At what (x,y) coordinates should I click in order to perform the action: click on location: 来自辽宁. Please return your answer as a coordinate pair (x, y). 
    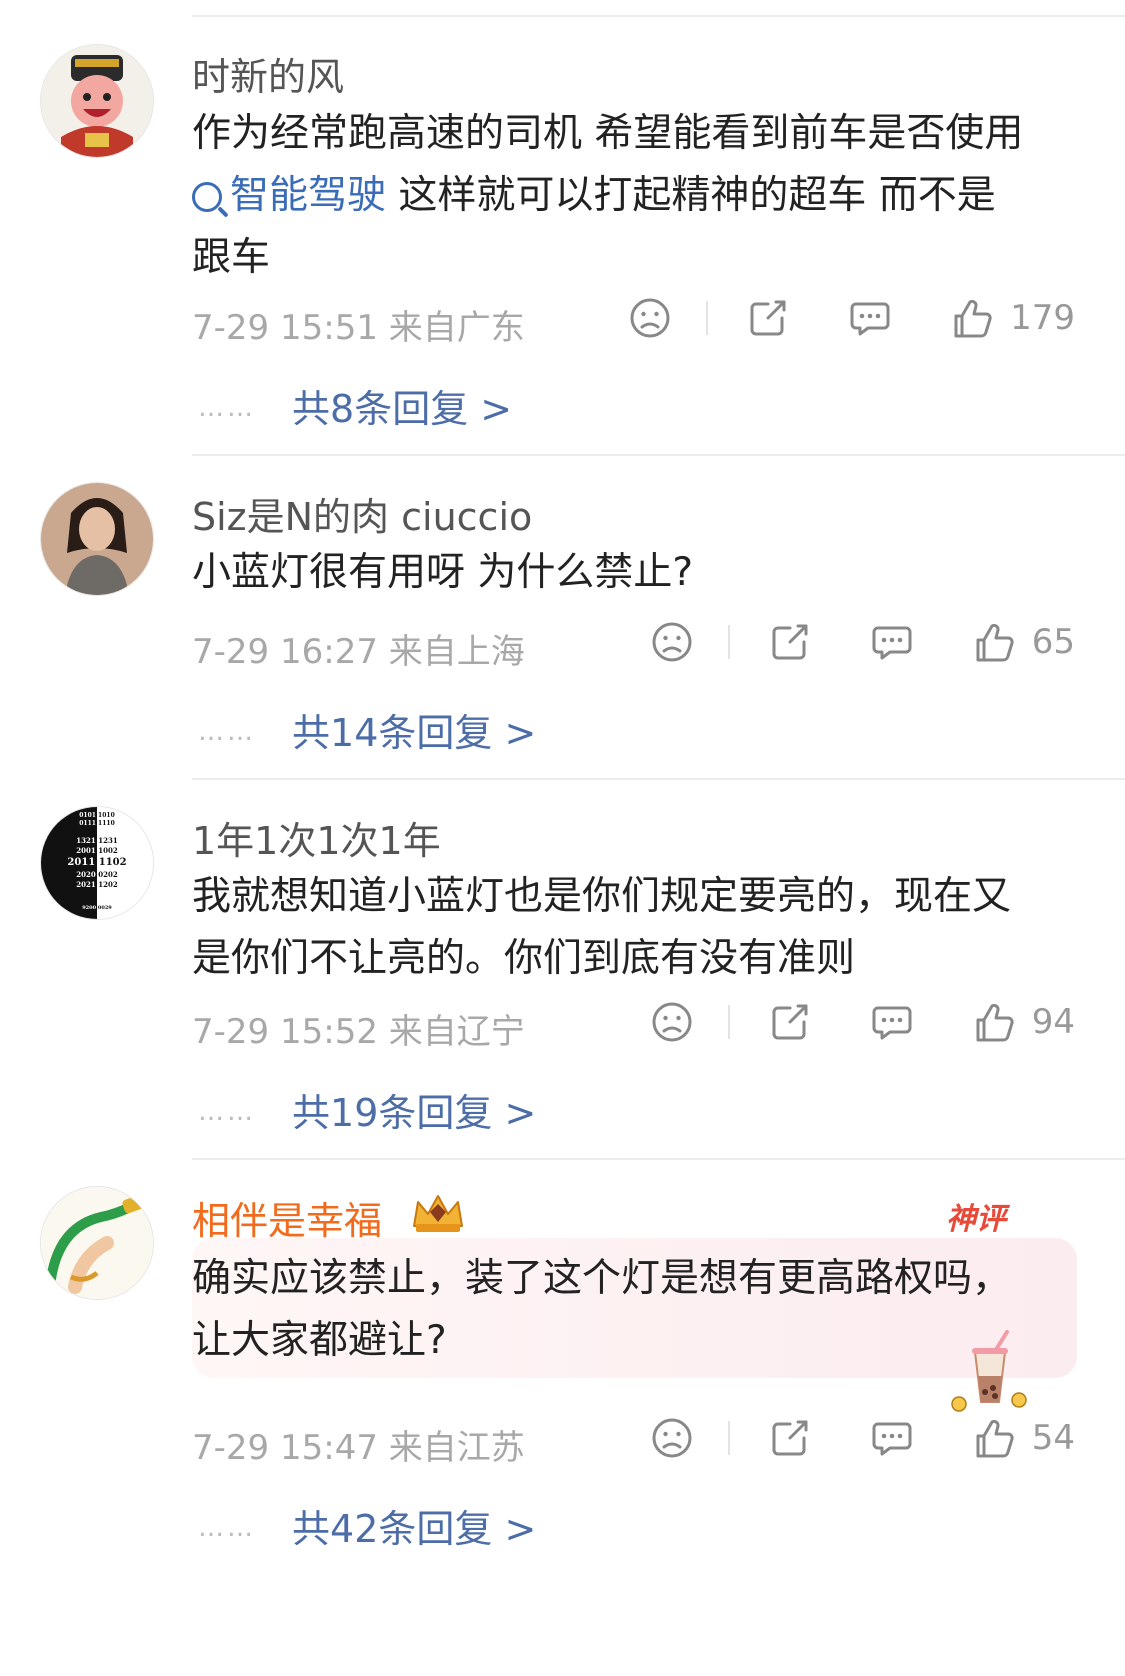
    Looking at the image, I should click on (456, 1032).